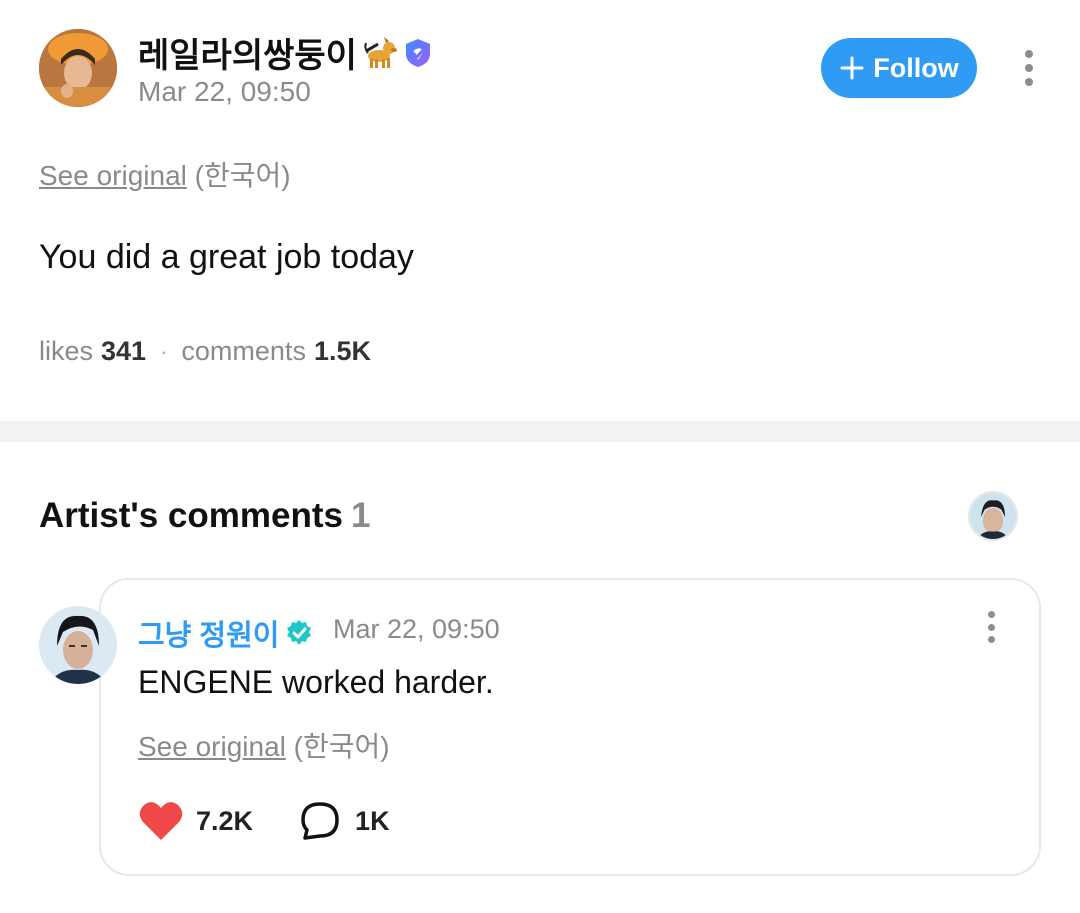  I want to click on follow-button: Follow, so click(899, 68).